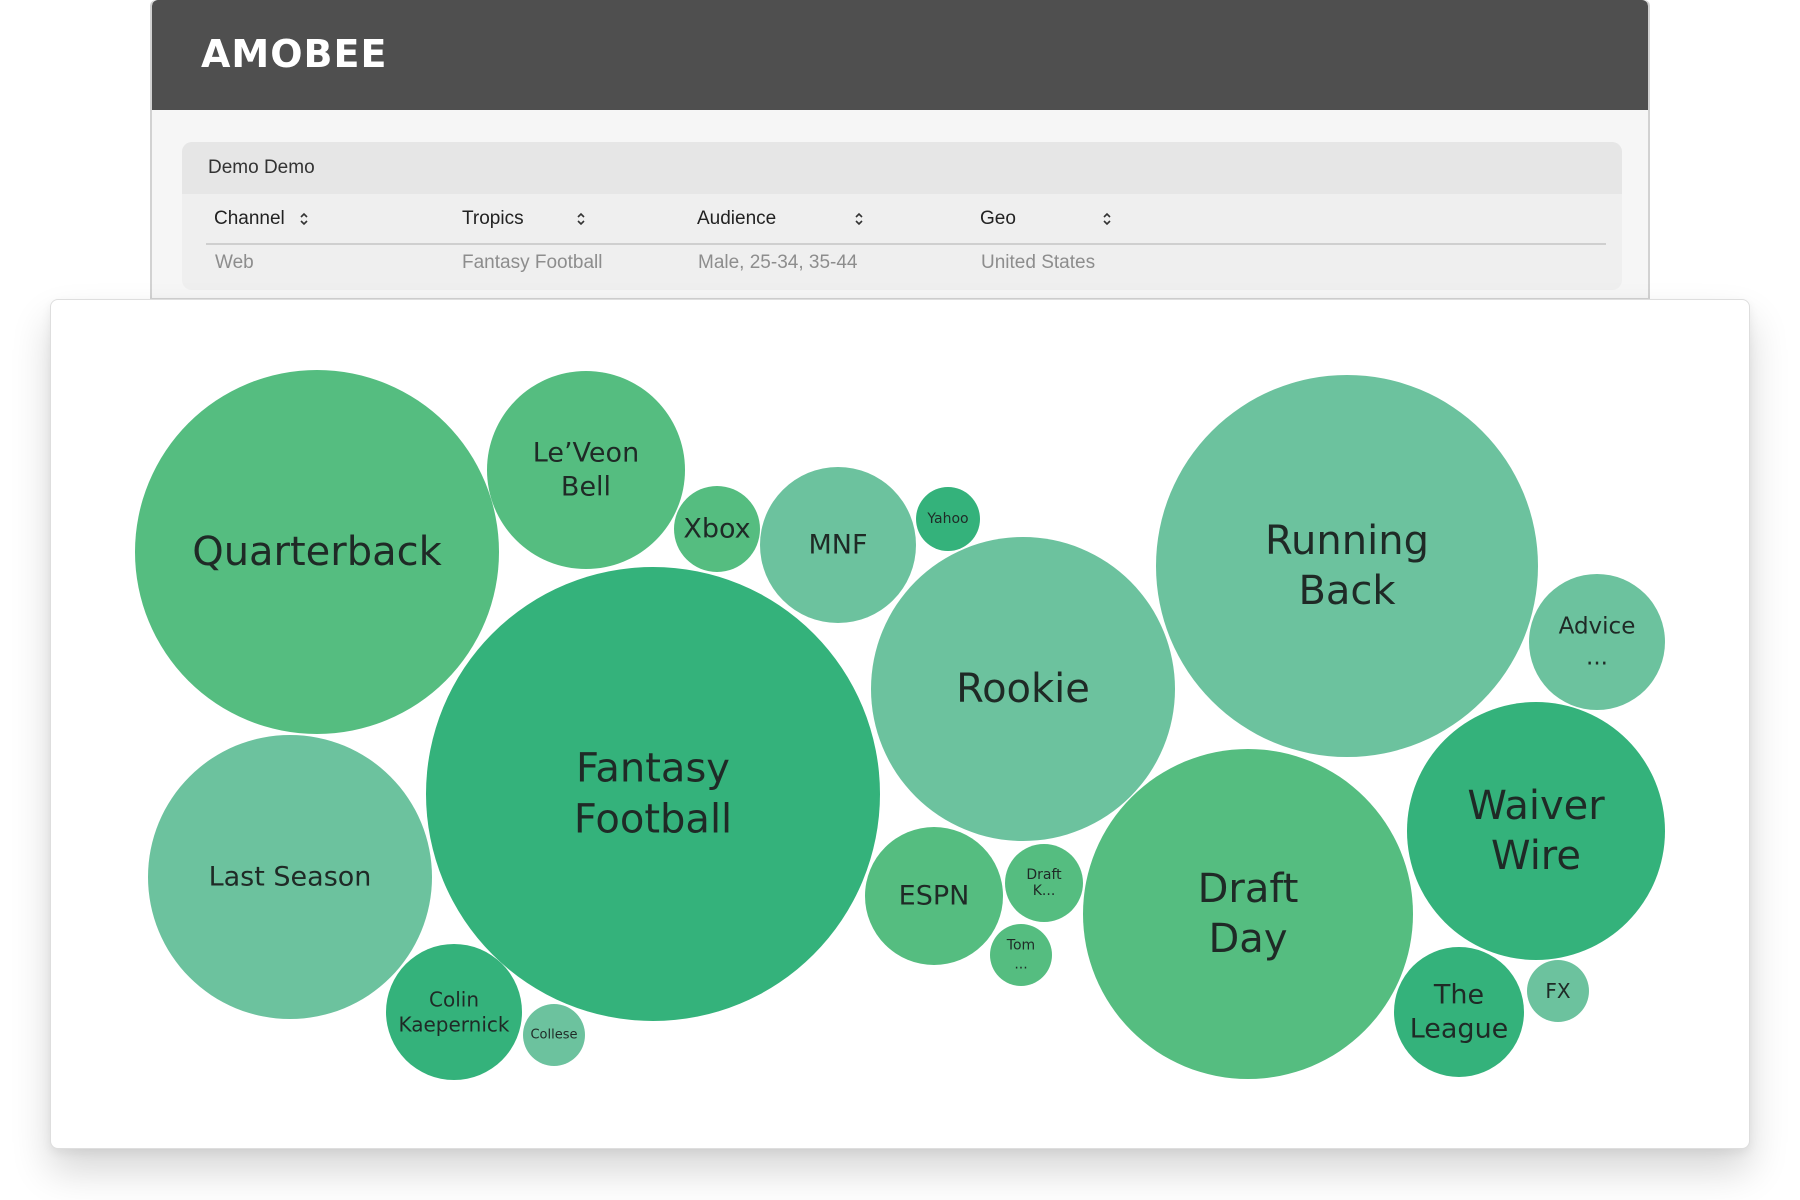  What do you see at coordinates (1597, 627) in the screenshot?
I see `bubble-label: Advice` at bounding box center [1597, 627].